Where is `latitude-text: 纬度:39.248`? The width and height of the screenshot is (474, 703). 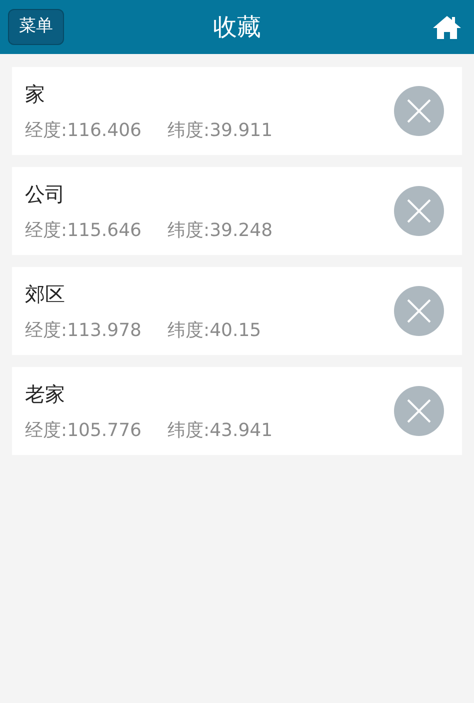
latitude-text: 纬度:39.248 is located at coordinates (220, 230).